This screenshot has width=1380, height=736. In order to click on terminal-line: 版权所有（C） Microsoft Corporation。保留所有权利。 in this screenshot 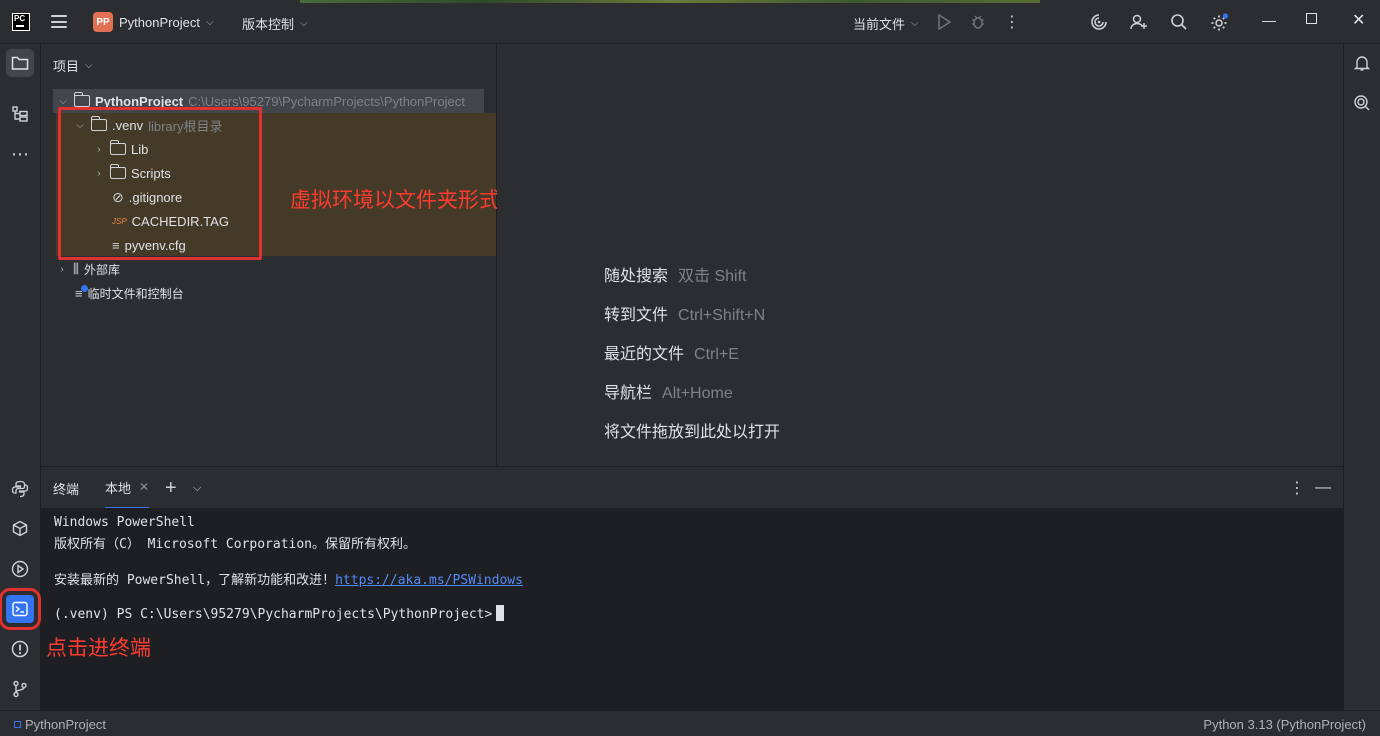, I will do `click(235, 544)`.